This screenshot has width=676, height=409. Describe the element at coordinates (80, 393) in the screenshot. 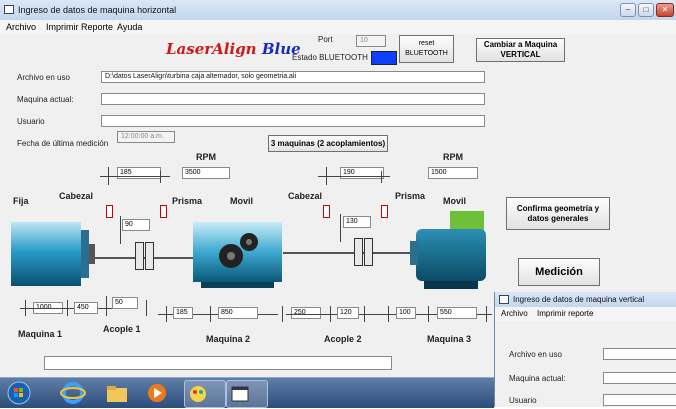

I see `internet-explorer-icon` at that location.